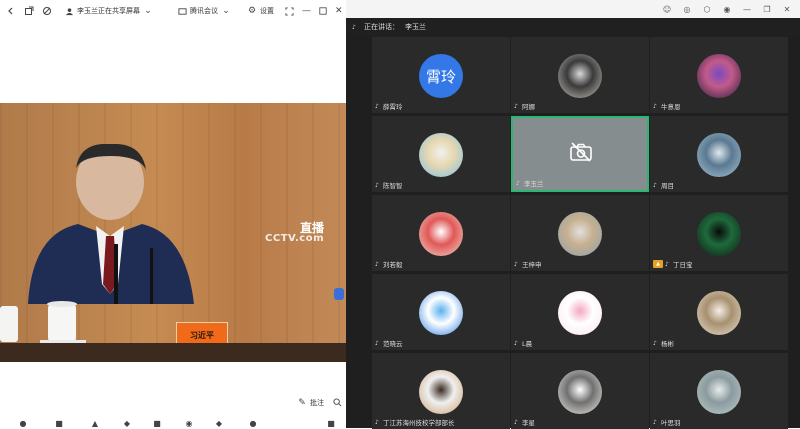 Image resolution: width=800 pixels, height=429 pixels. I want to click on participants-dropdown: 腾讯会议 ⌄, so click(204, 11).